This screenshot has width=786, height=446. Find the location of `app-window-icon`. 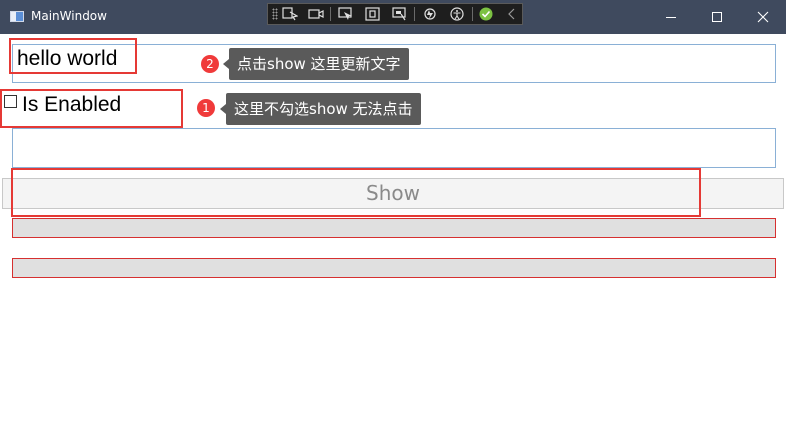

app-window-icon is located at coordinates (17, 16).